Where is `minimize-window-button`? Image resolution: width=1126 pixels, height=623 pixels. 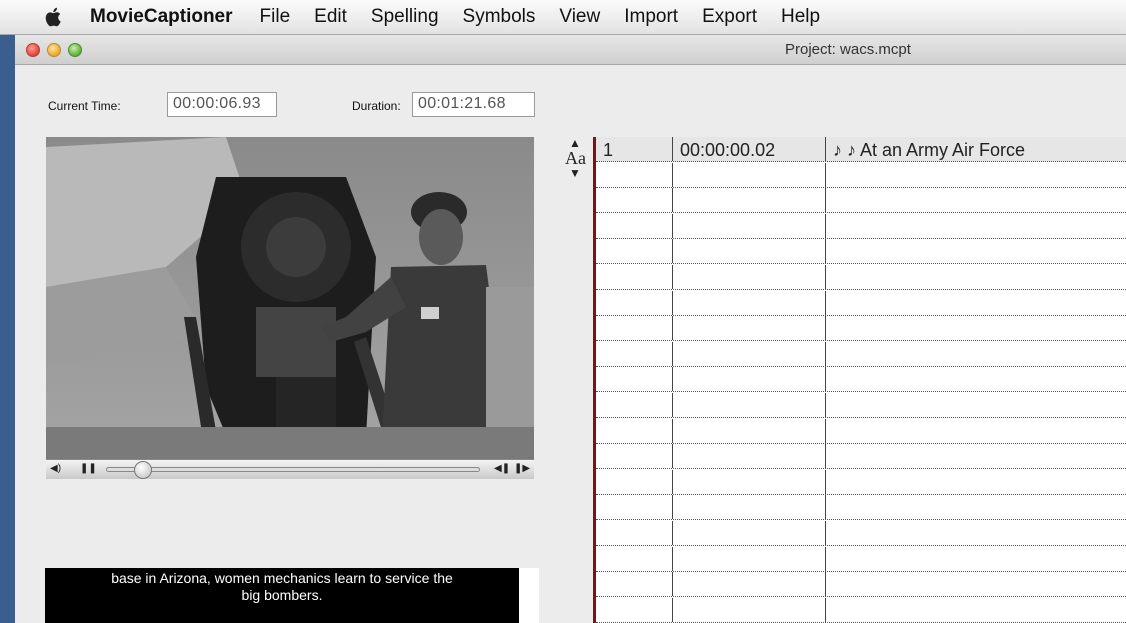
minimize-window-button is located at coordinates (54, 50).